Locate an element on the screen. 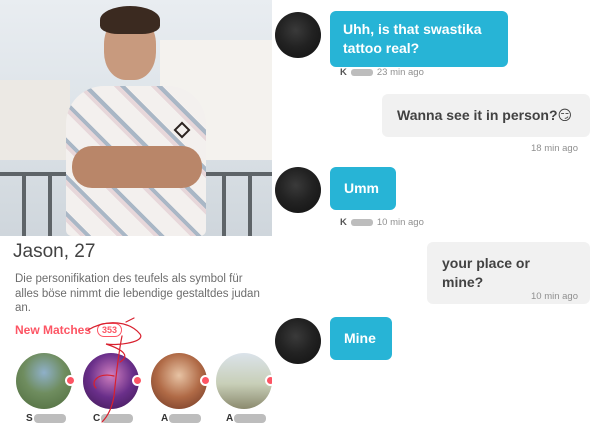 This screenshot has height=429, width=600. message-meta: 10 min ago is located at coordinates (554, 296).